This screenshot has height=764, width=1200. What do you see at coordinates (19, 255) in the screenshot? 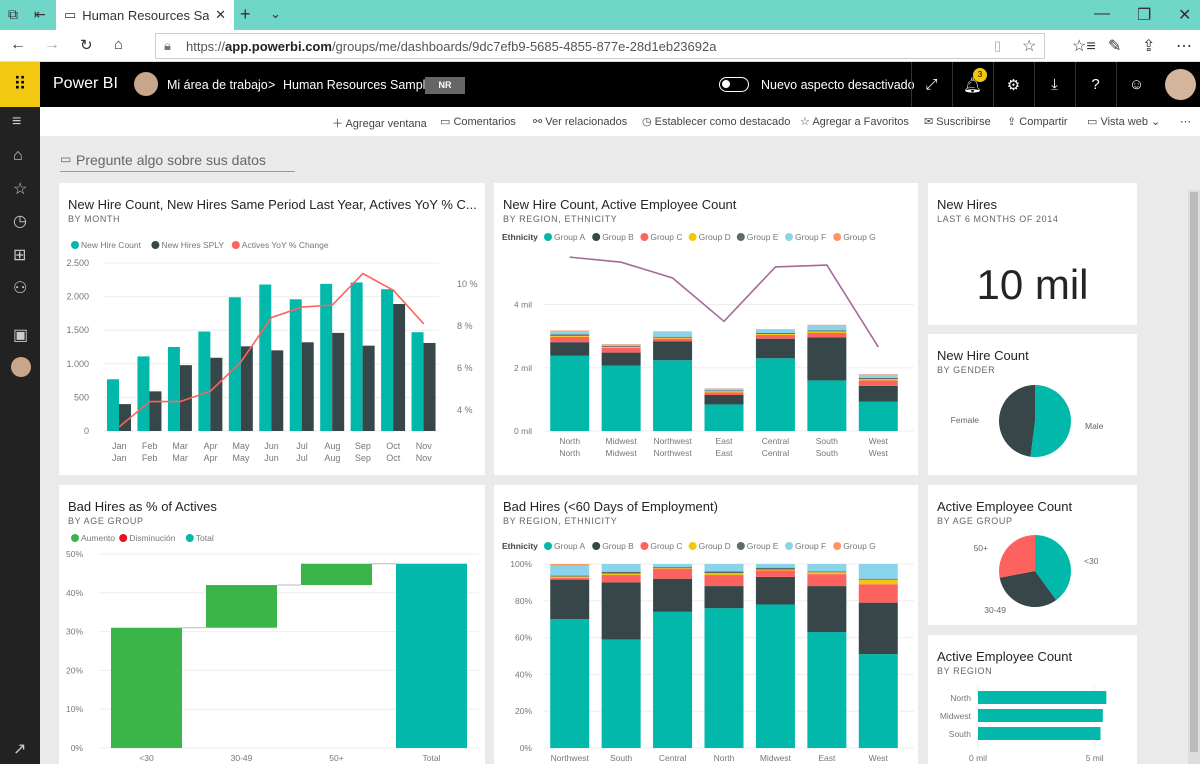
I see `apps-icon: ⊞` at bounding box center [19, 255].